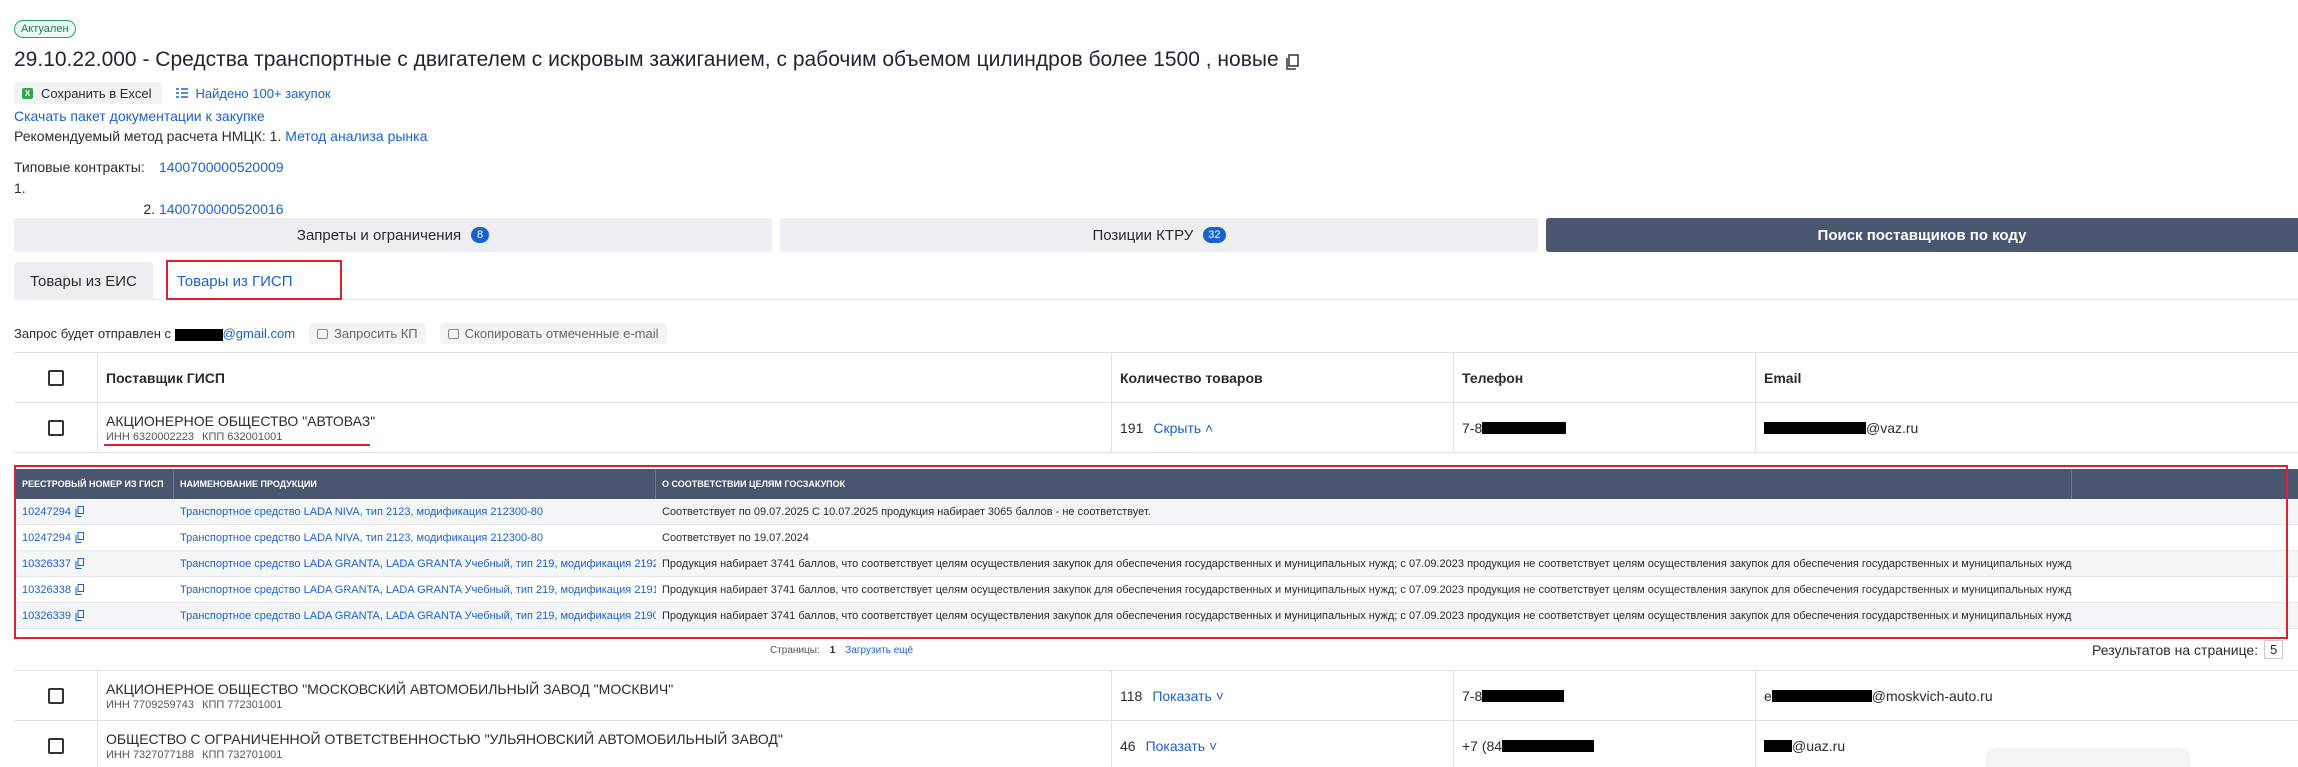 The height and width of the screenshot is (767, 2298). I want to click on contract-link: 1400700000520016, so click(221, 209).